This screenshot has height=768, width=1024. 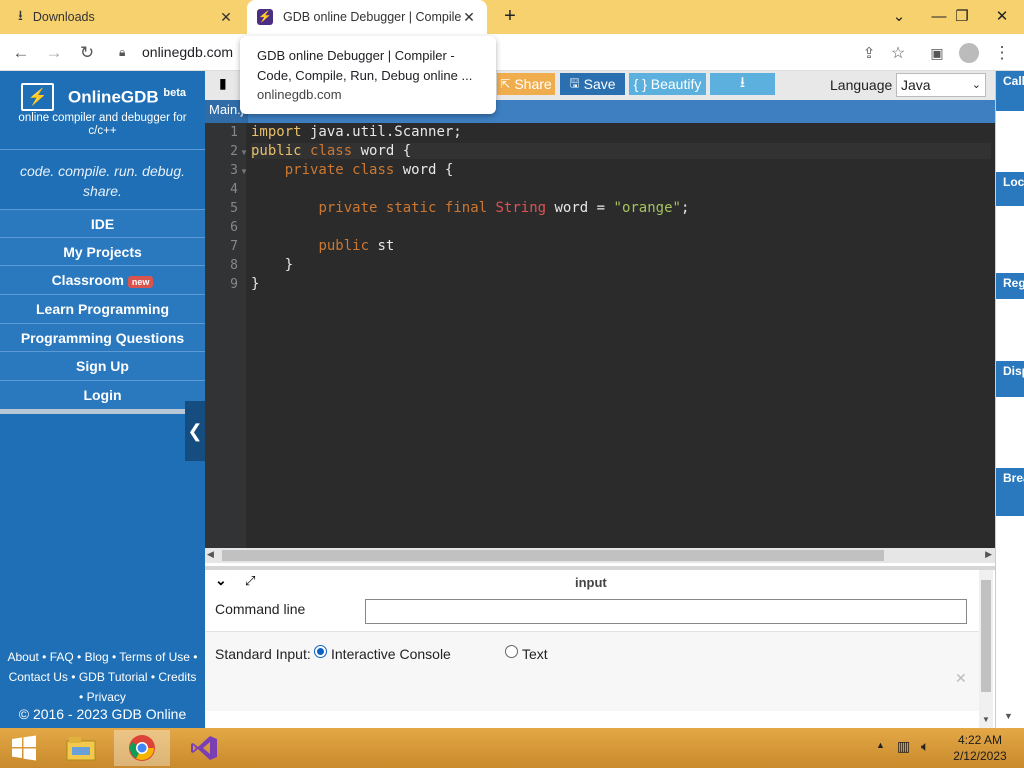 I want to click on collapse-sidebar-chevron-left-icon: ❮, so click(x=195, y=431).